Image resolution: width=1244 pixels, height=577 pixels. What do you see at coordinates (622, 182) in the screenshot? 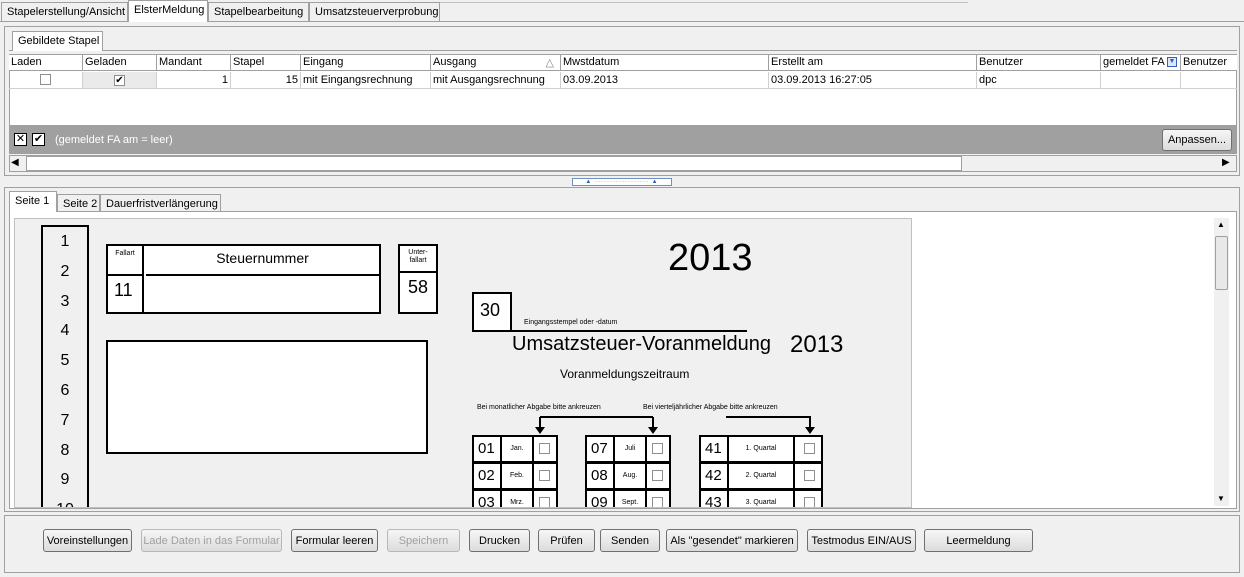
I see `splitter-handle: ▲ ·················· ▲` at bounding box center [622, 182].